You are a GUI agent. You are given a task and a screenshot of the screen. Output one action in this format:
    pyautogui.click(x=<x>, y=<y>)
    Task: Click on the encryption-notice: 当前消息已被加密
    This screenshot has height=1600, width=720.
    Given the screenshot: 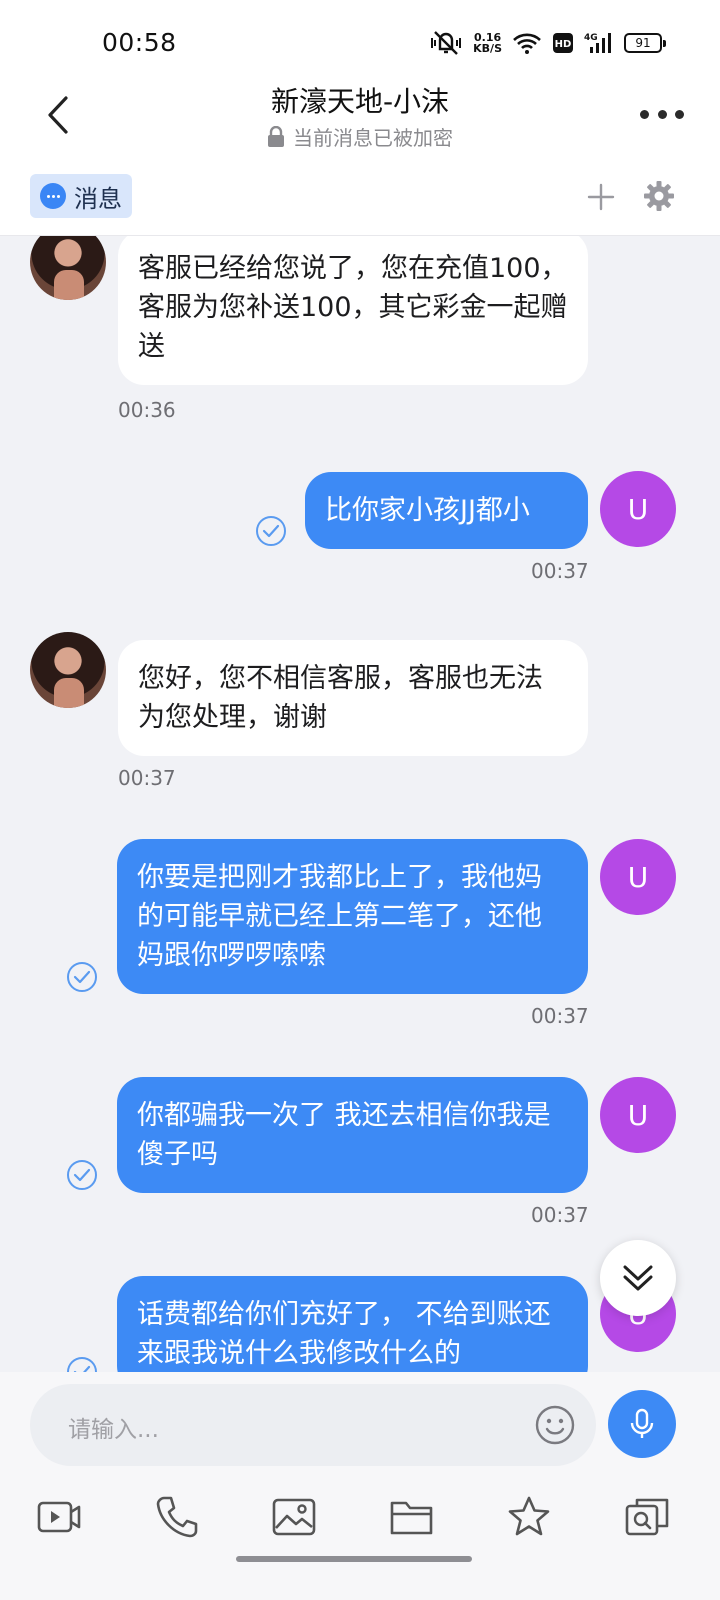 What is the action you would take?
    pyautogui.click(x=360, y=136)
    